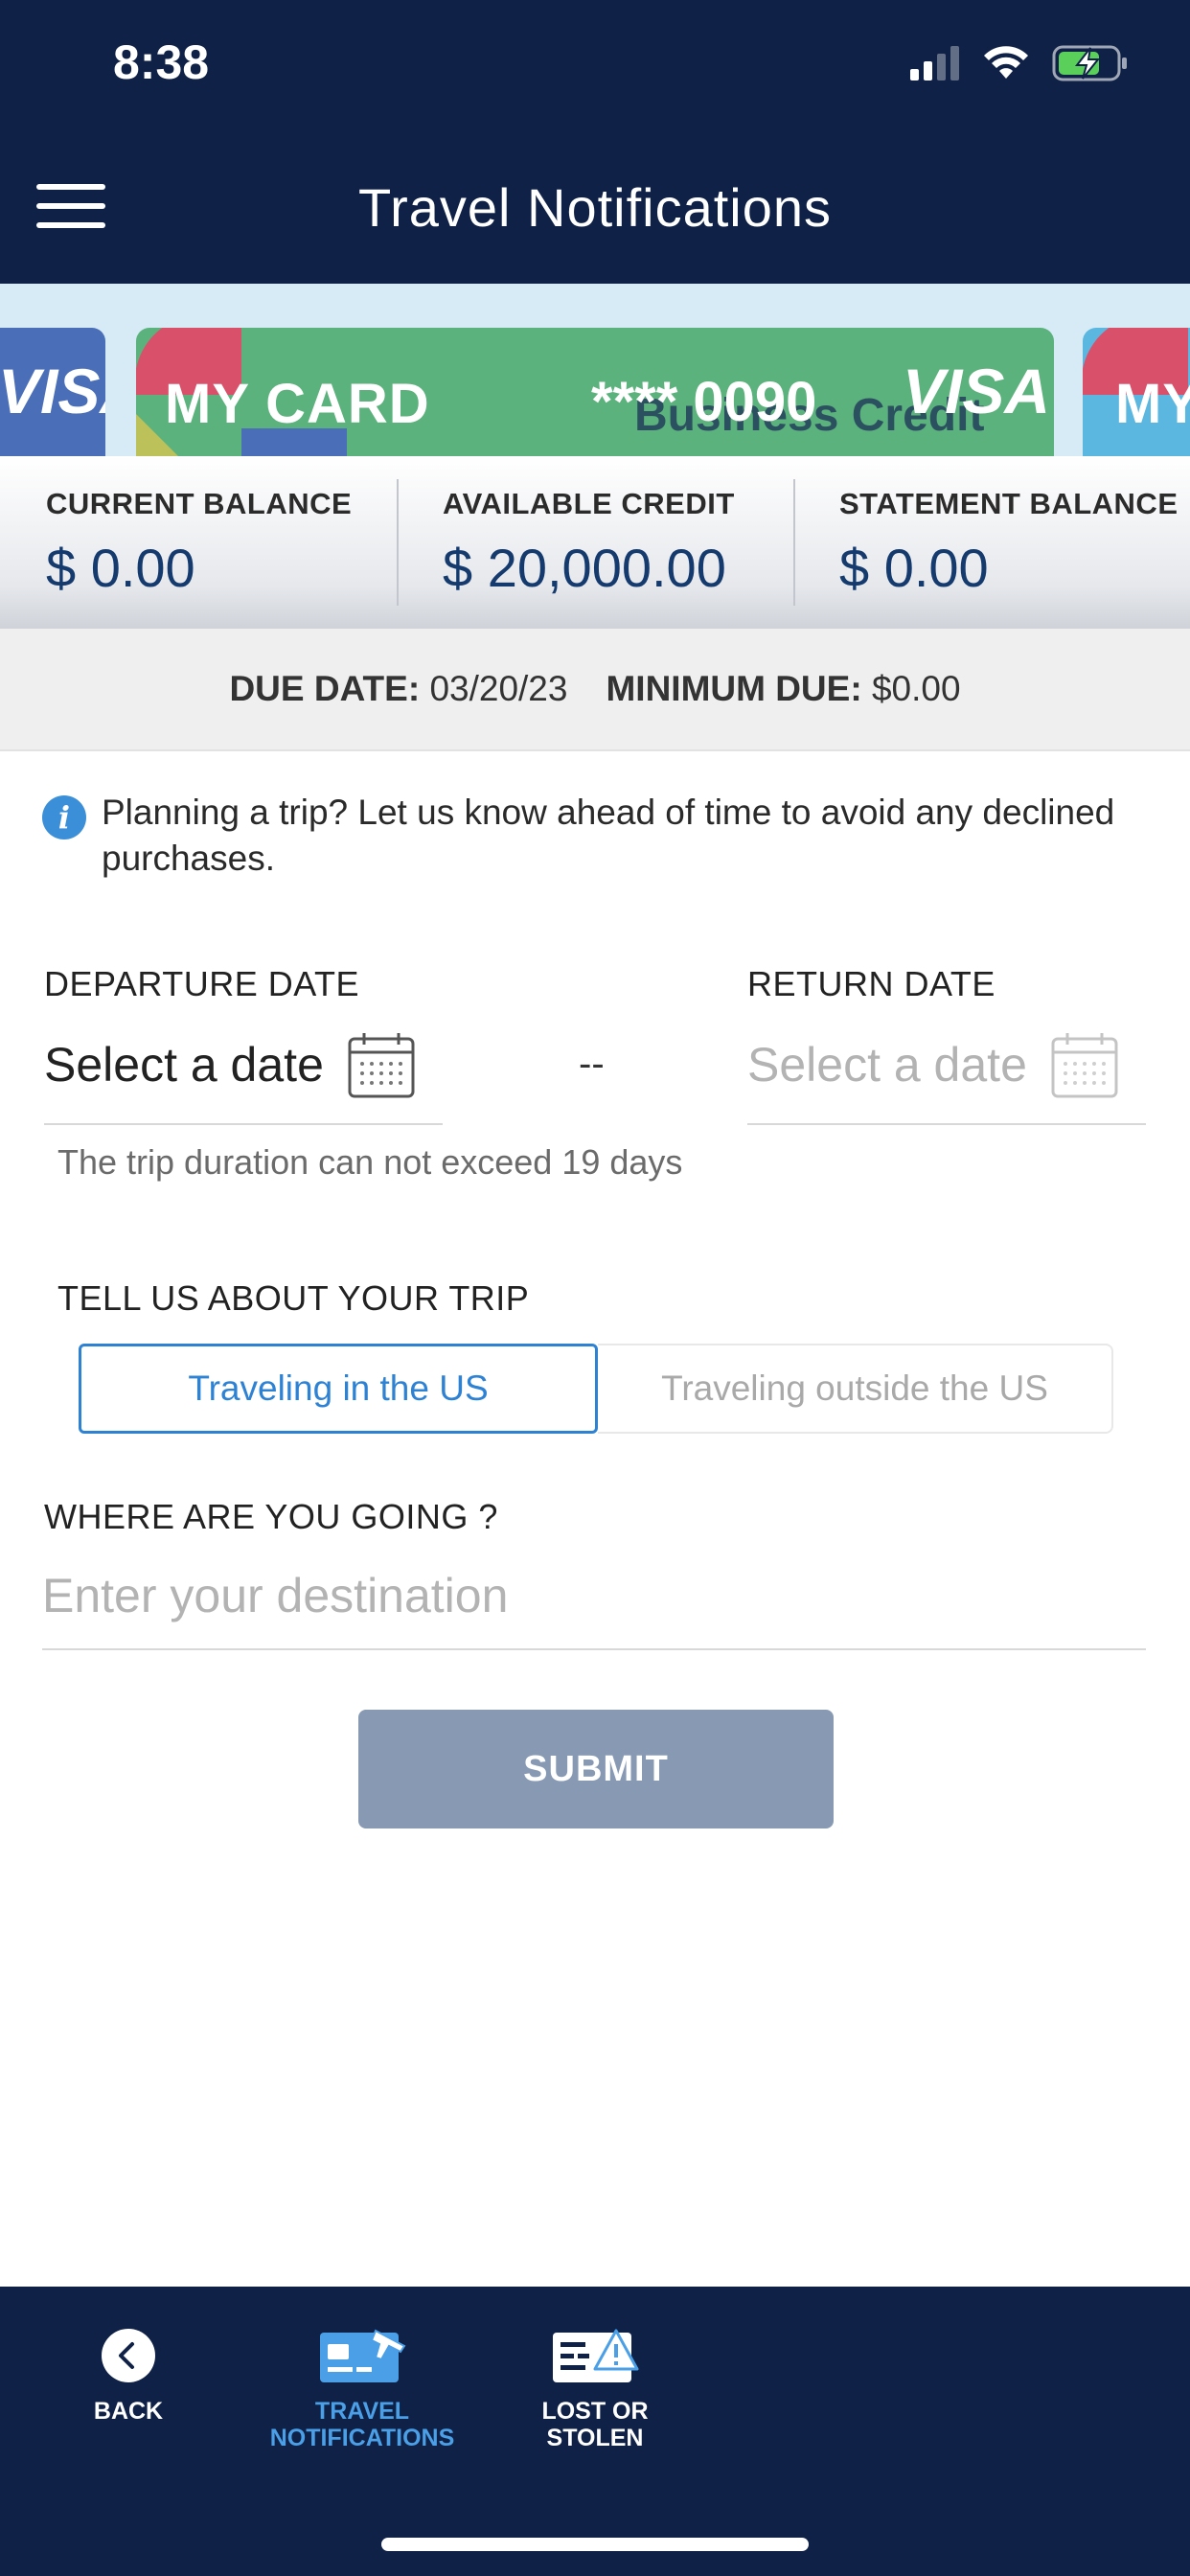 The width and height of the screenshot is (1190, 2576). I want to click on due-summary: DUE DATE: 03/20/23 MINIMUM DUE: $0.00, so click(595, 690).